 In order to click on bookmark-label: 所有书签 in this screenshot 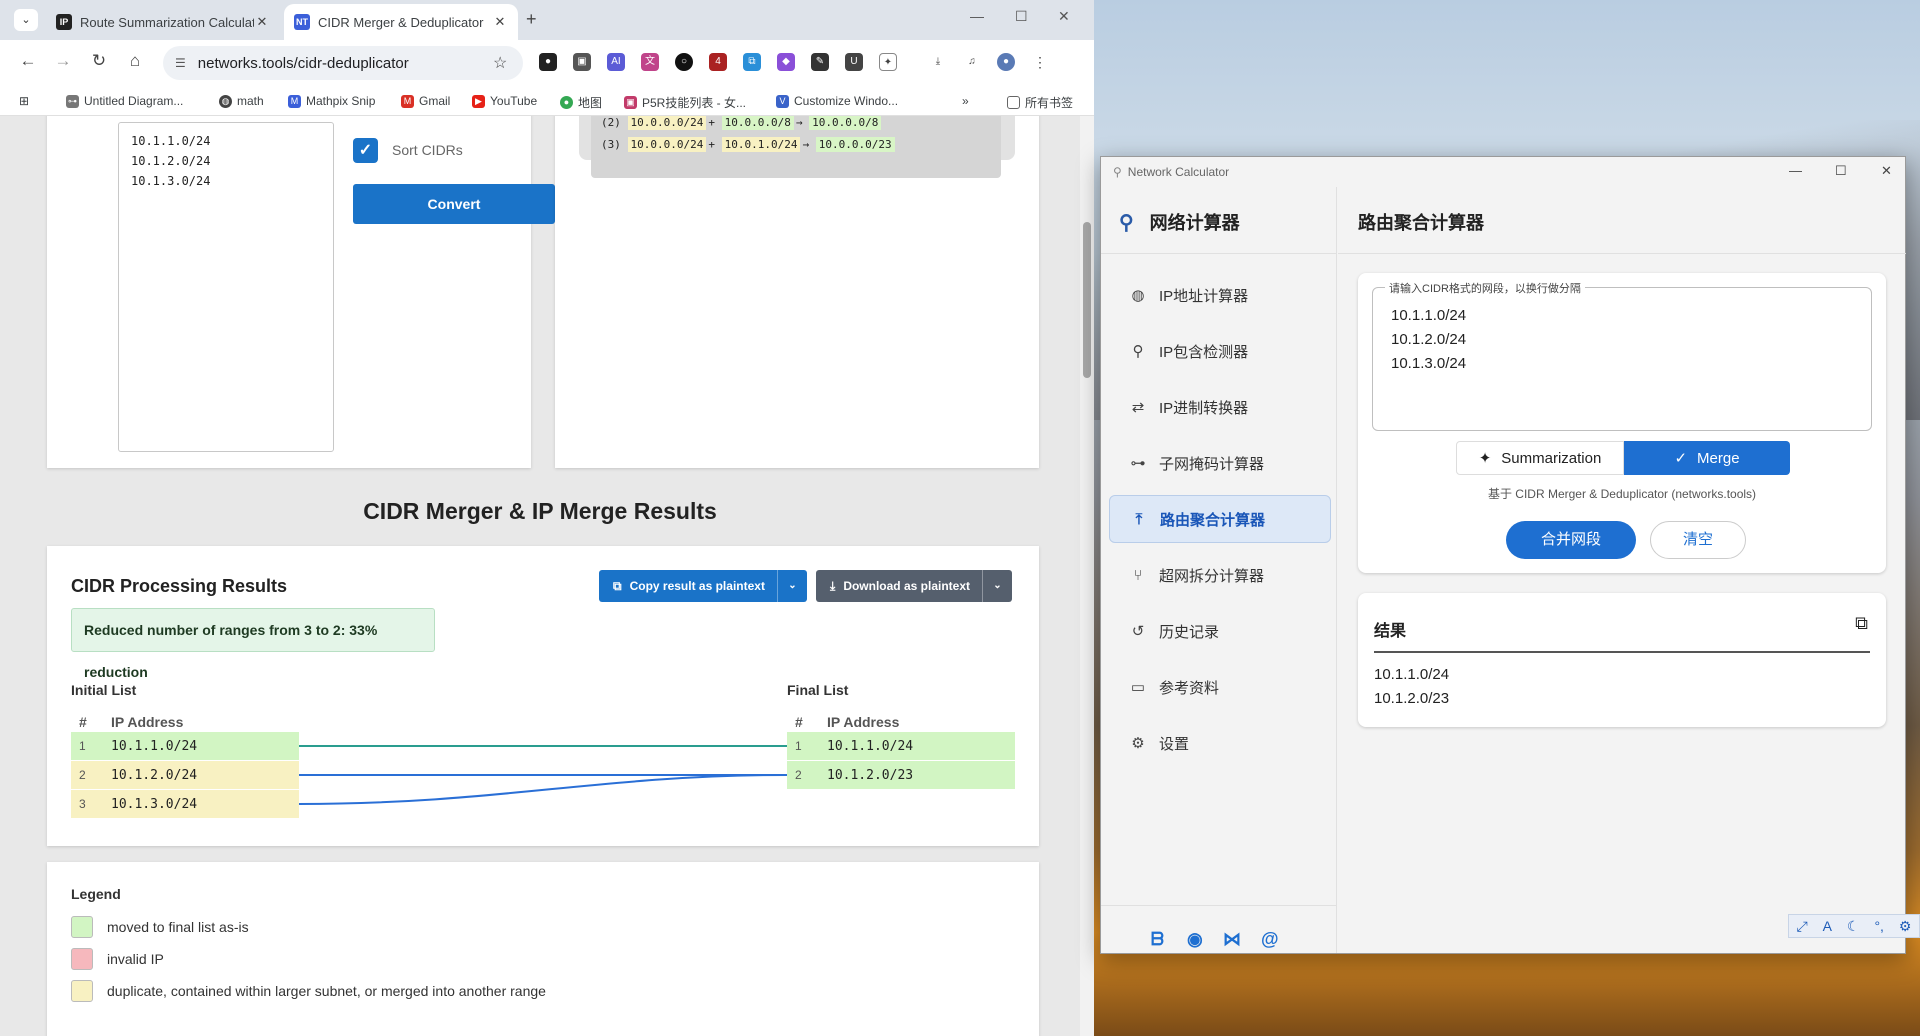, I will do `click(1049, 103)`.